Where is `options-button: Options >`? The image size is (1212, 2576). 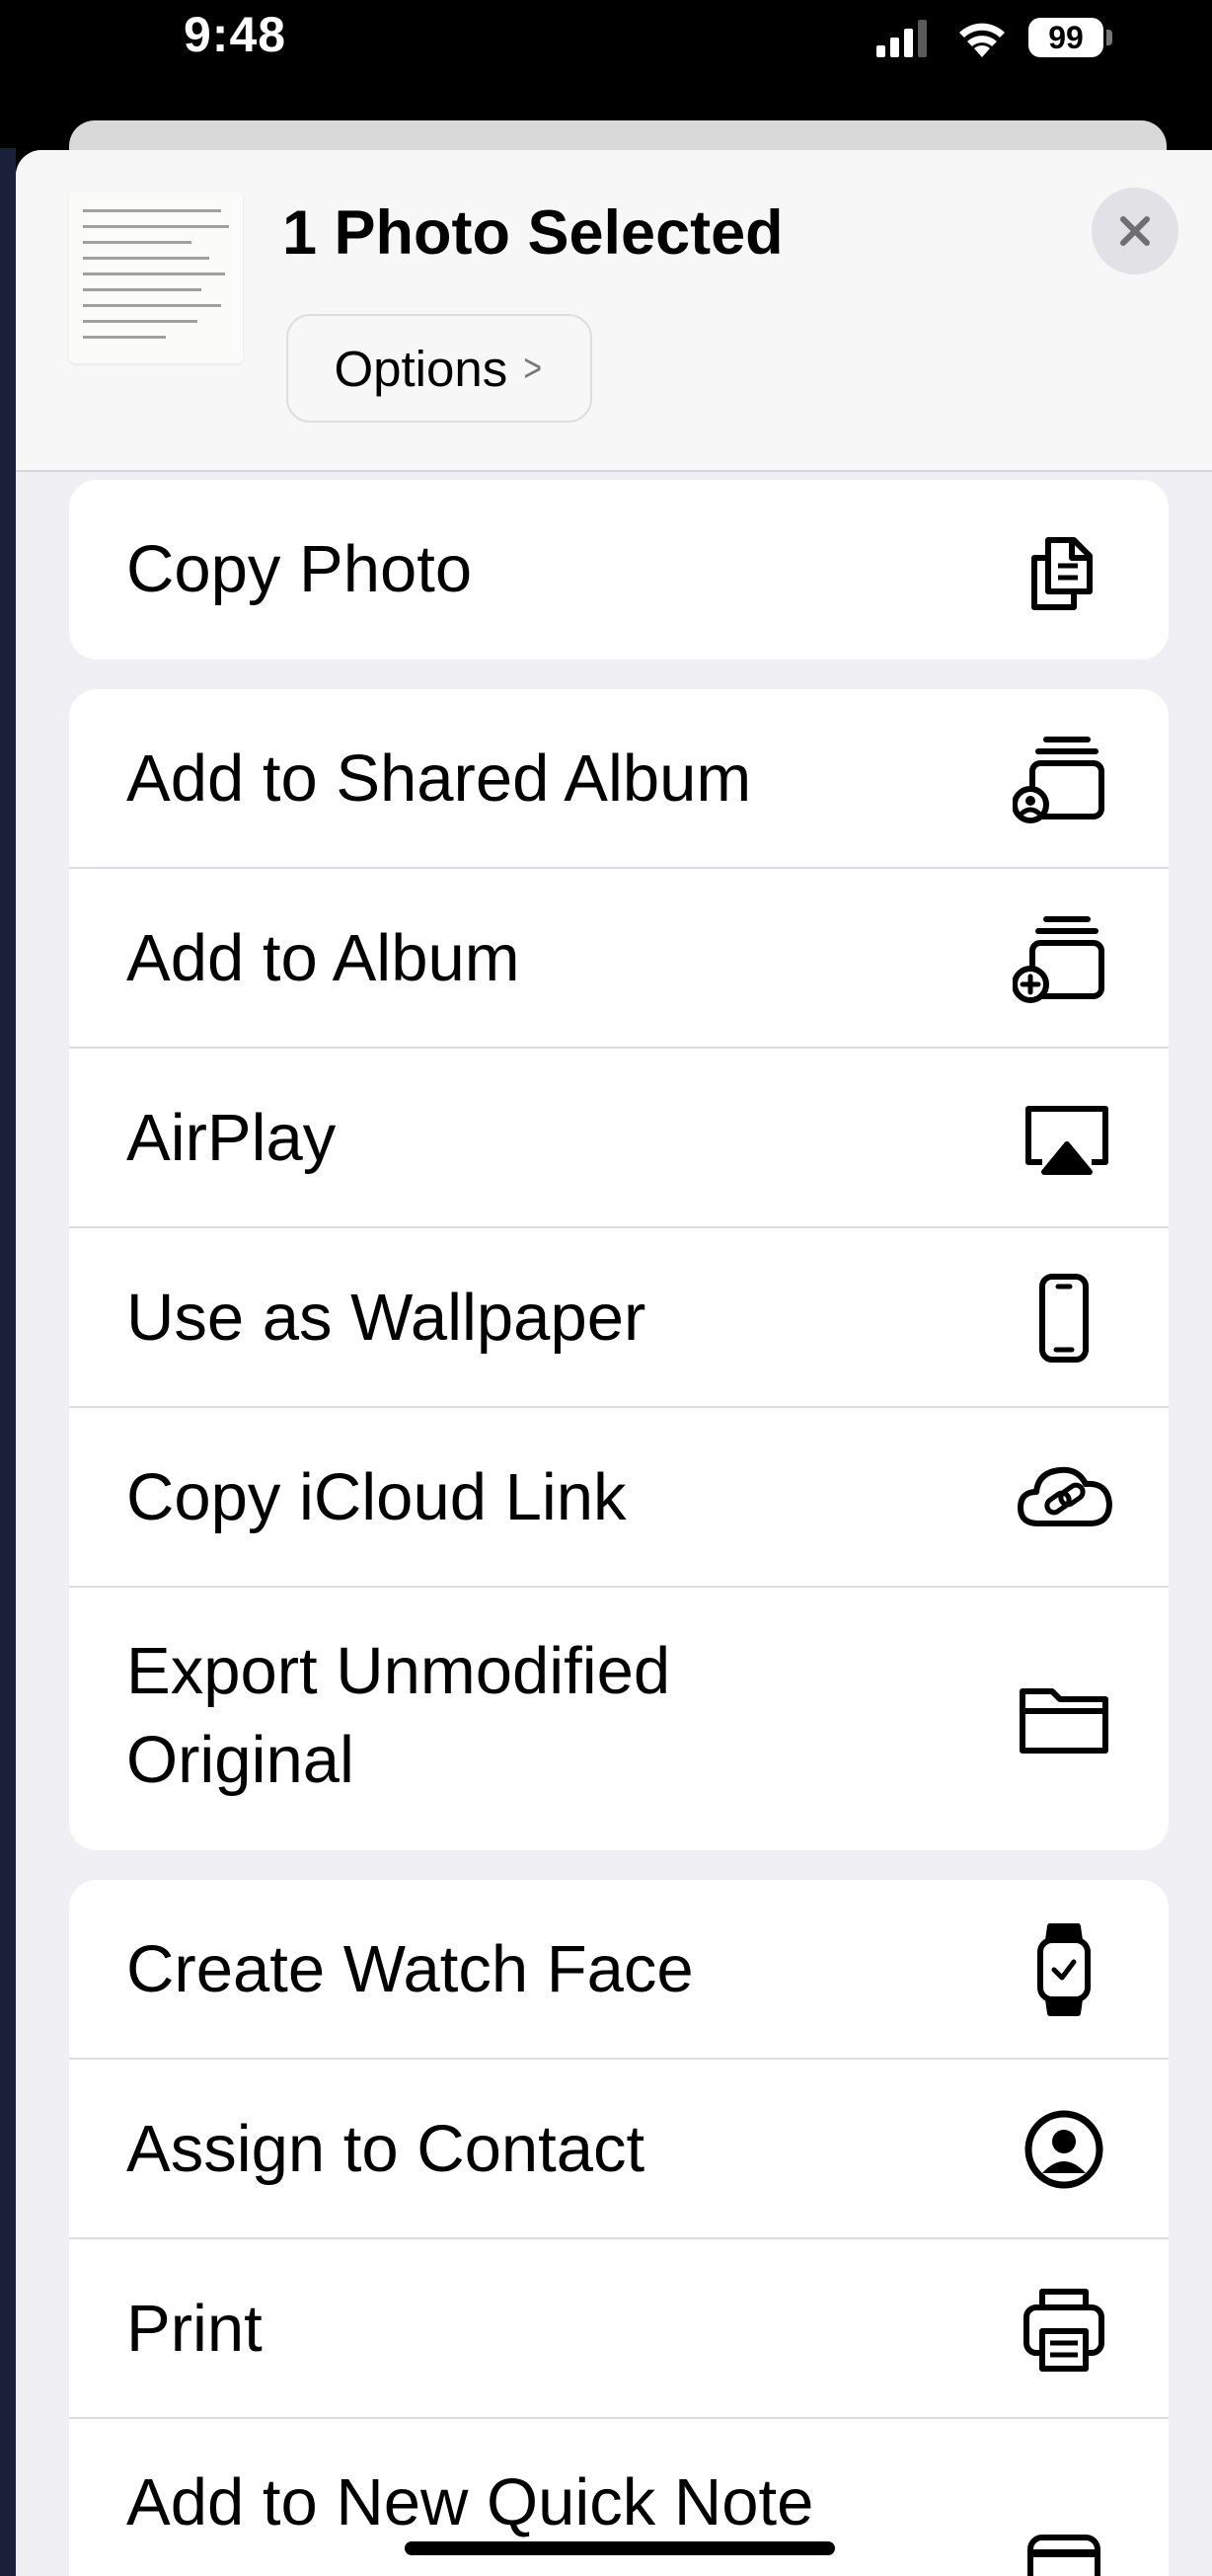 options-button: Options > is located at coordinates (439, 368).